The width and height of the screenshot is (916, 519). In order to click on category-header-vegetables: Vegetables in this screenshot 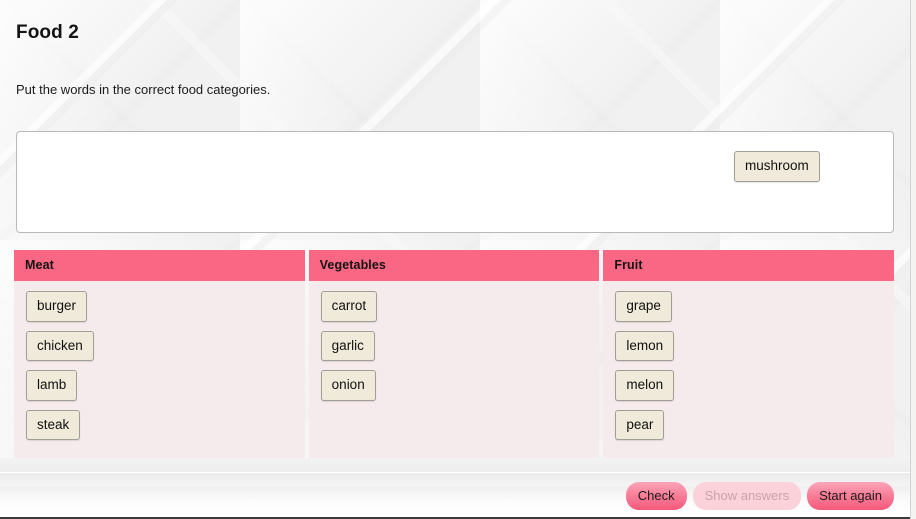, I will do `click(454, 265)`.